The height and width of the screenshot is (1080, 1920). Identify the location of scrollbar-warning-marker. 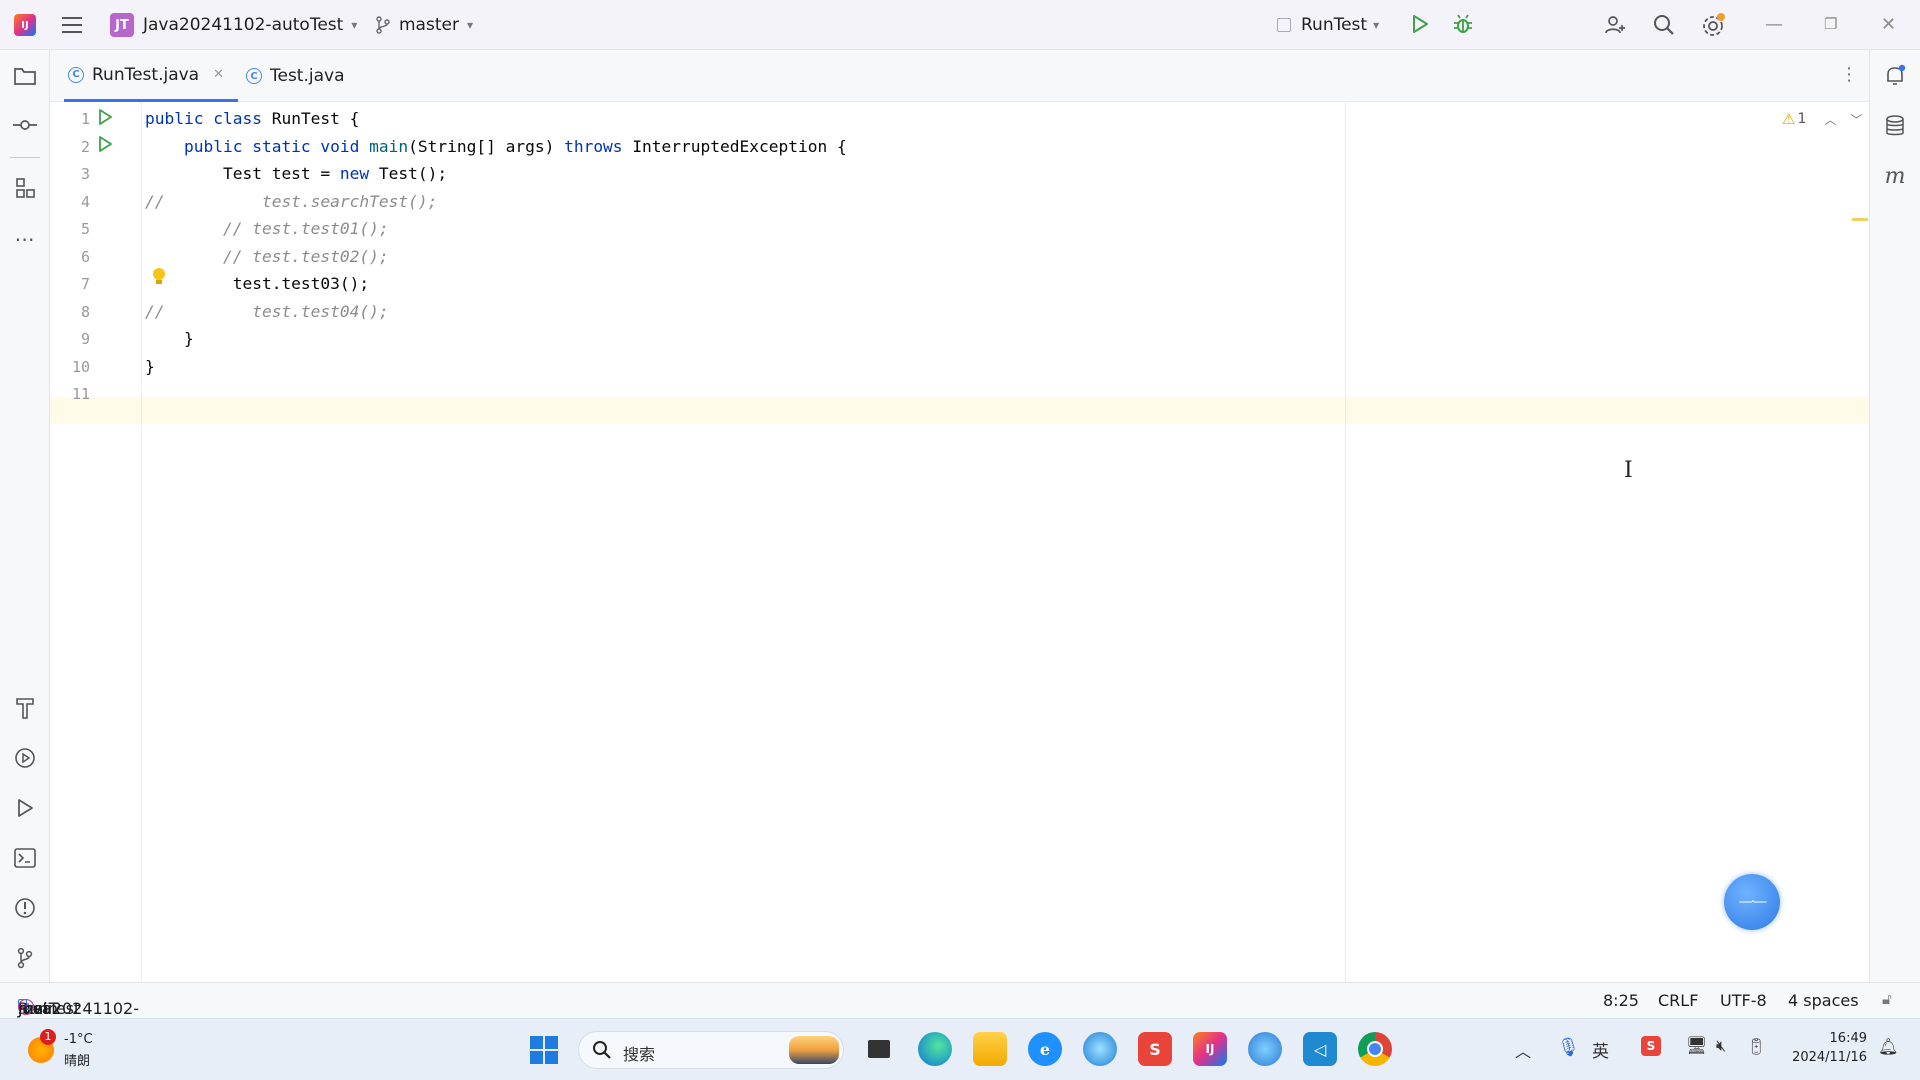
(1860, 219).